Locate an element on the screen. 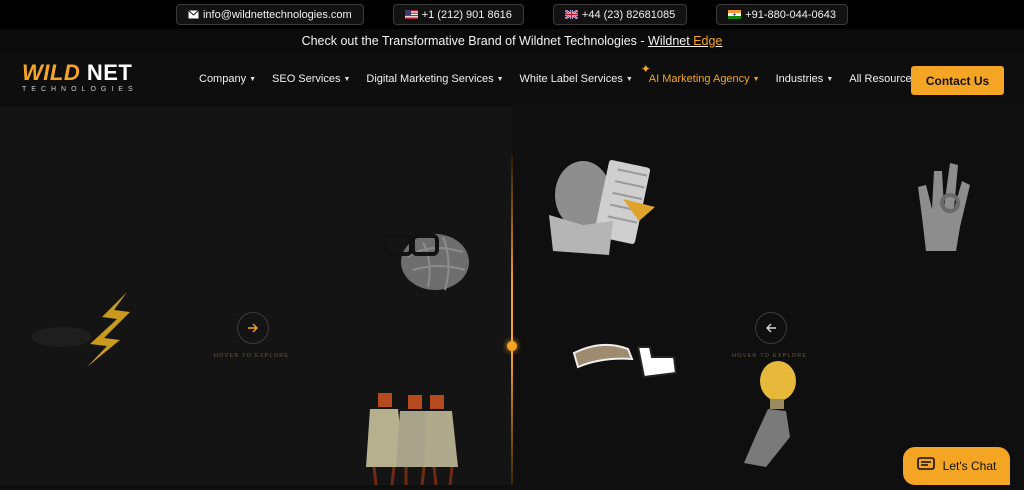 The width and height of the screenshot is (1024, 490). nav-seo-label: SEO Services is located at coordinates (306, 79).